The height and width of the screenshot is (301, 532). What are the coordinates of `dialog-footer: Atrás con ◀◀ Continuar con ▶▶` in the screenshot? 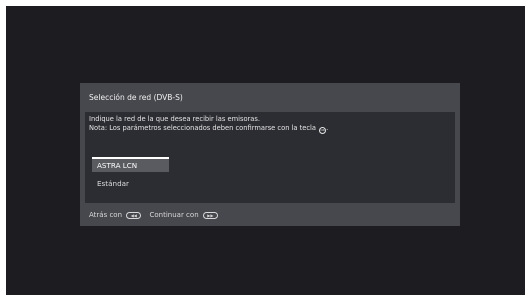 It's located at (156, 215).